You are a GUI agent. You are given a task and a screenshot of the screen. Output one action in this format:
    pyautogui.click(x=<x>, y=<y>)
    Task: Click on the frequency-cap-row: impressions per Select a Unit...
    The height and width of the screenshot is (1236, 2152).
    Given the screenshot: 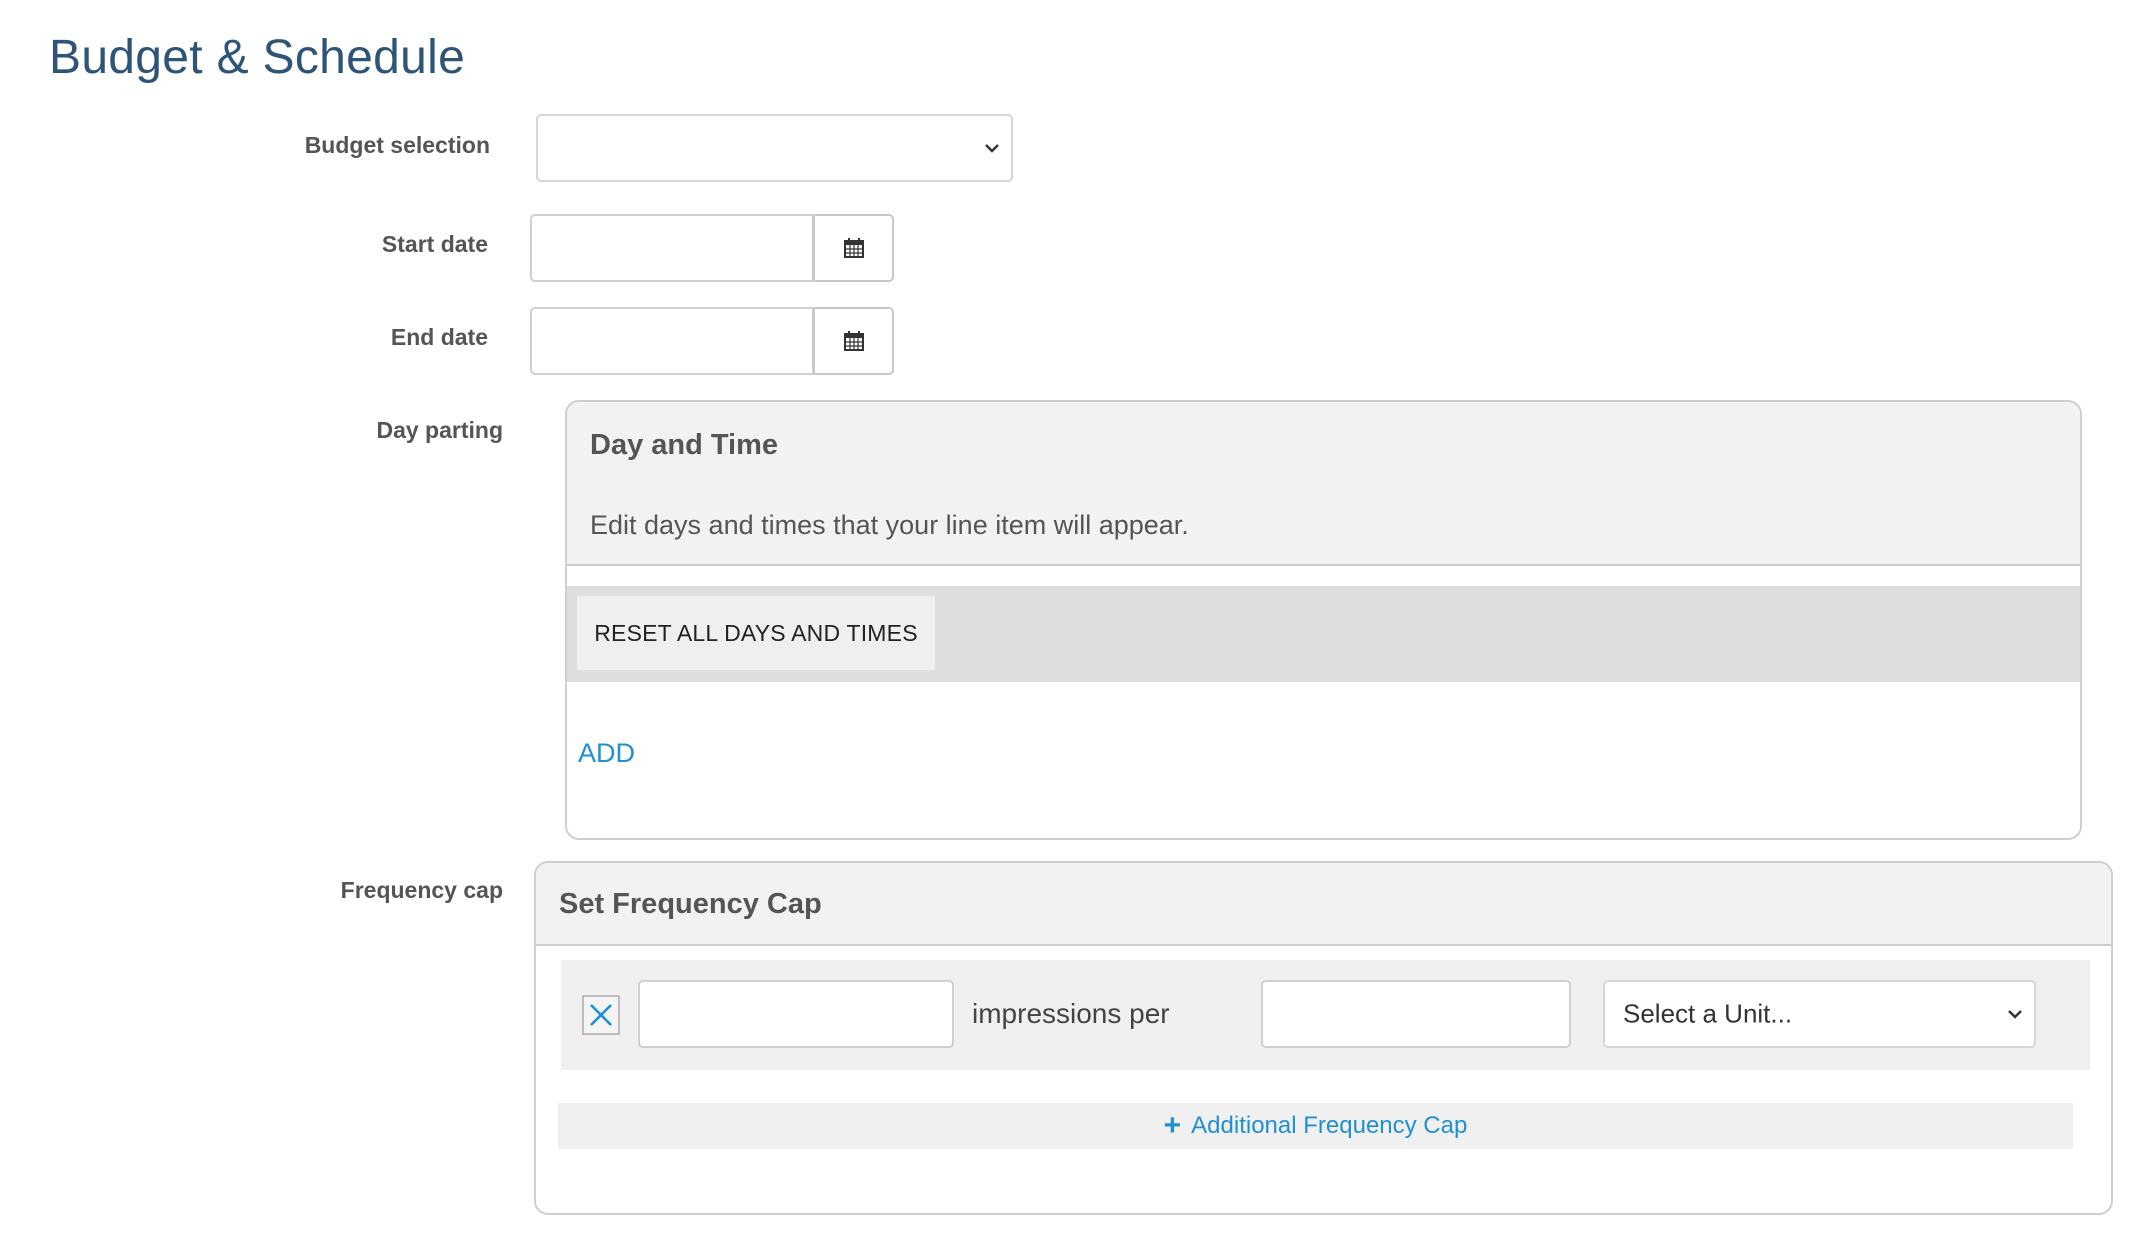 What is the action you would take?
    pyautogui.click(x=1325, y=1015)
    